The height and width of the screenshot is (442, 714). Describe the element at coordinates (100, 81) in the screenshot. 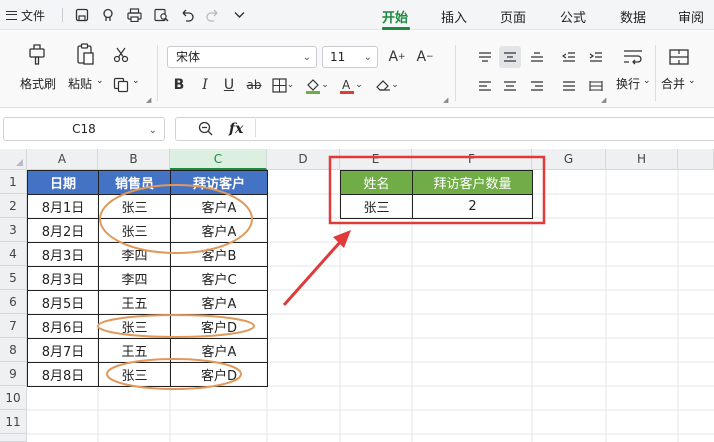

I see `paste-chevron-icon: ⌄` at that location.